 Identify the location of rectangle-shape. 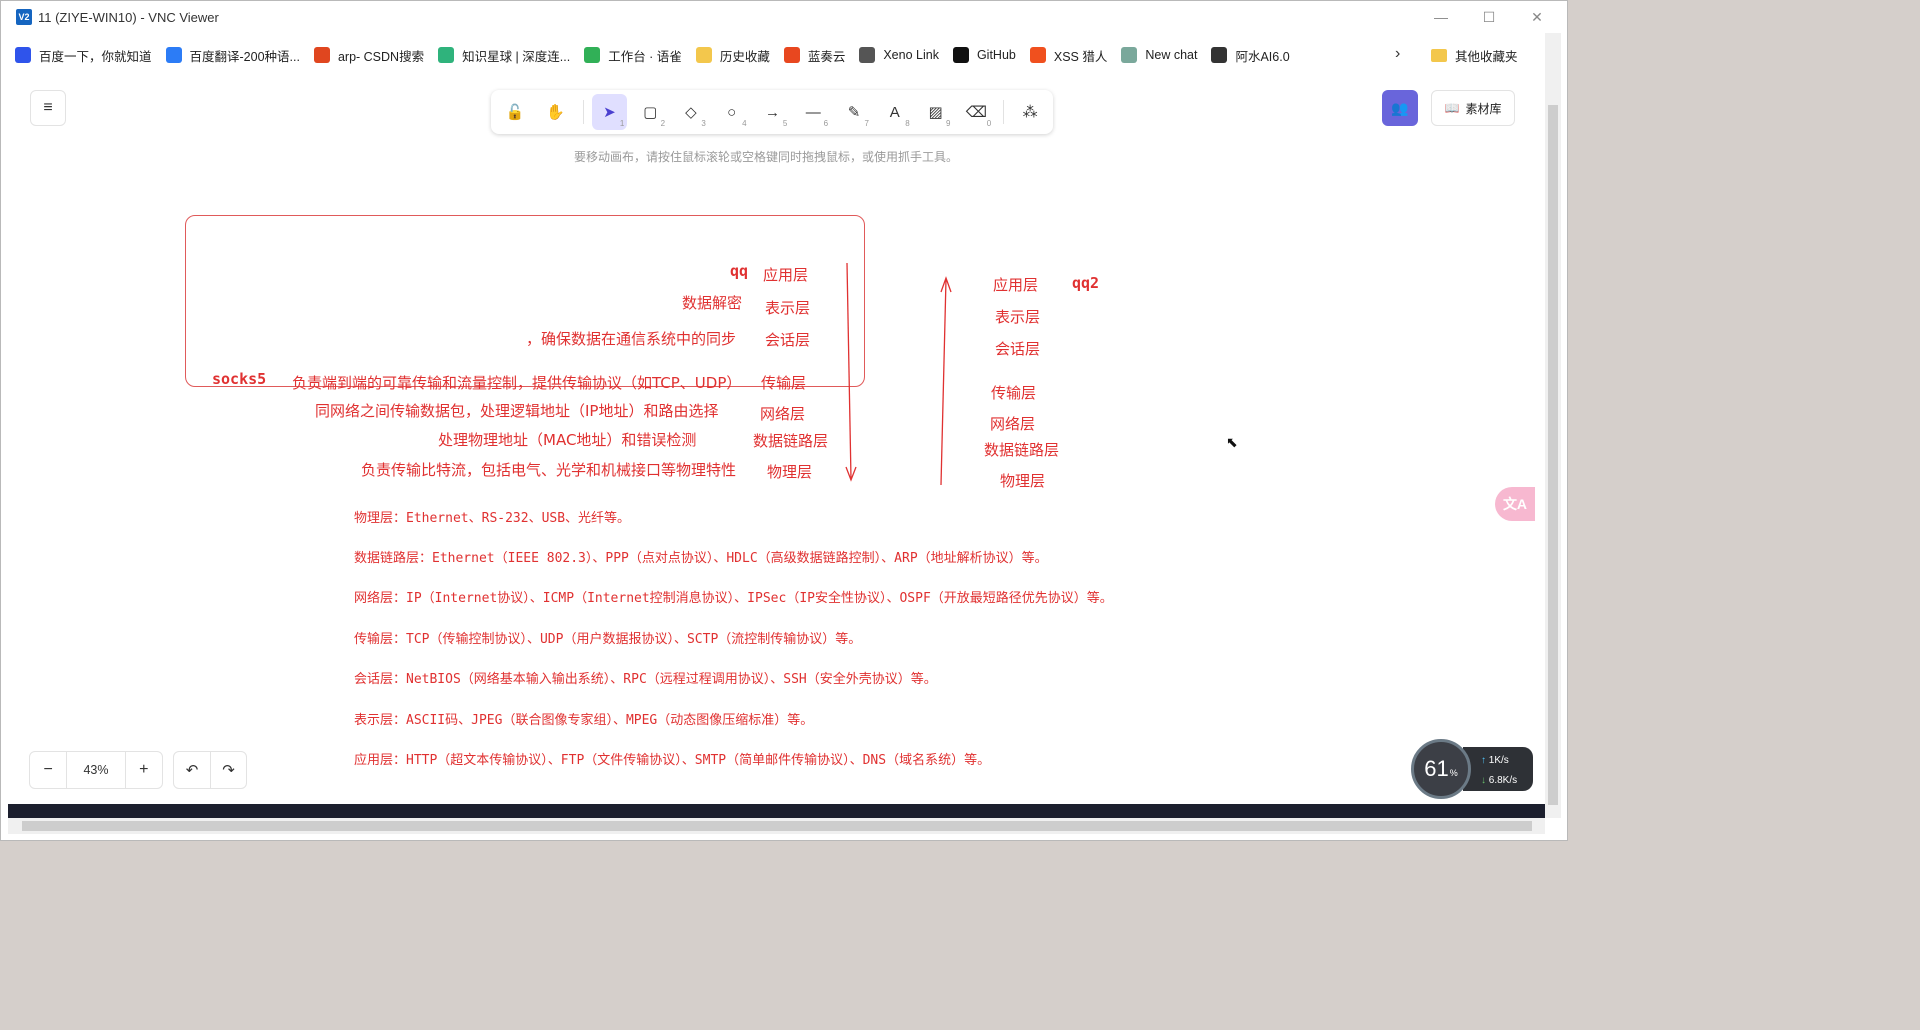
(525, 301).